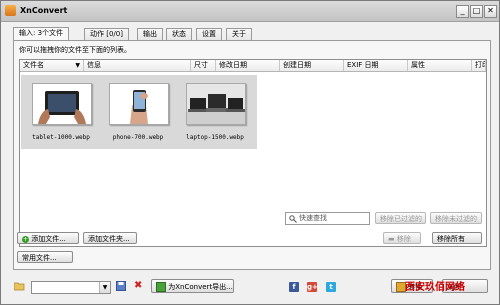 Image resolution: width=500 pixels, height=305 pixels. Describe the element at coordinates (41, 34) in the screenshot. I see `tab-input: 输入: 3个文件` at that location.